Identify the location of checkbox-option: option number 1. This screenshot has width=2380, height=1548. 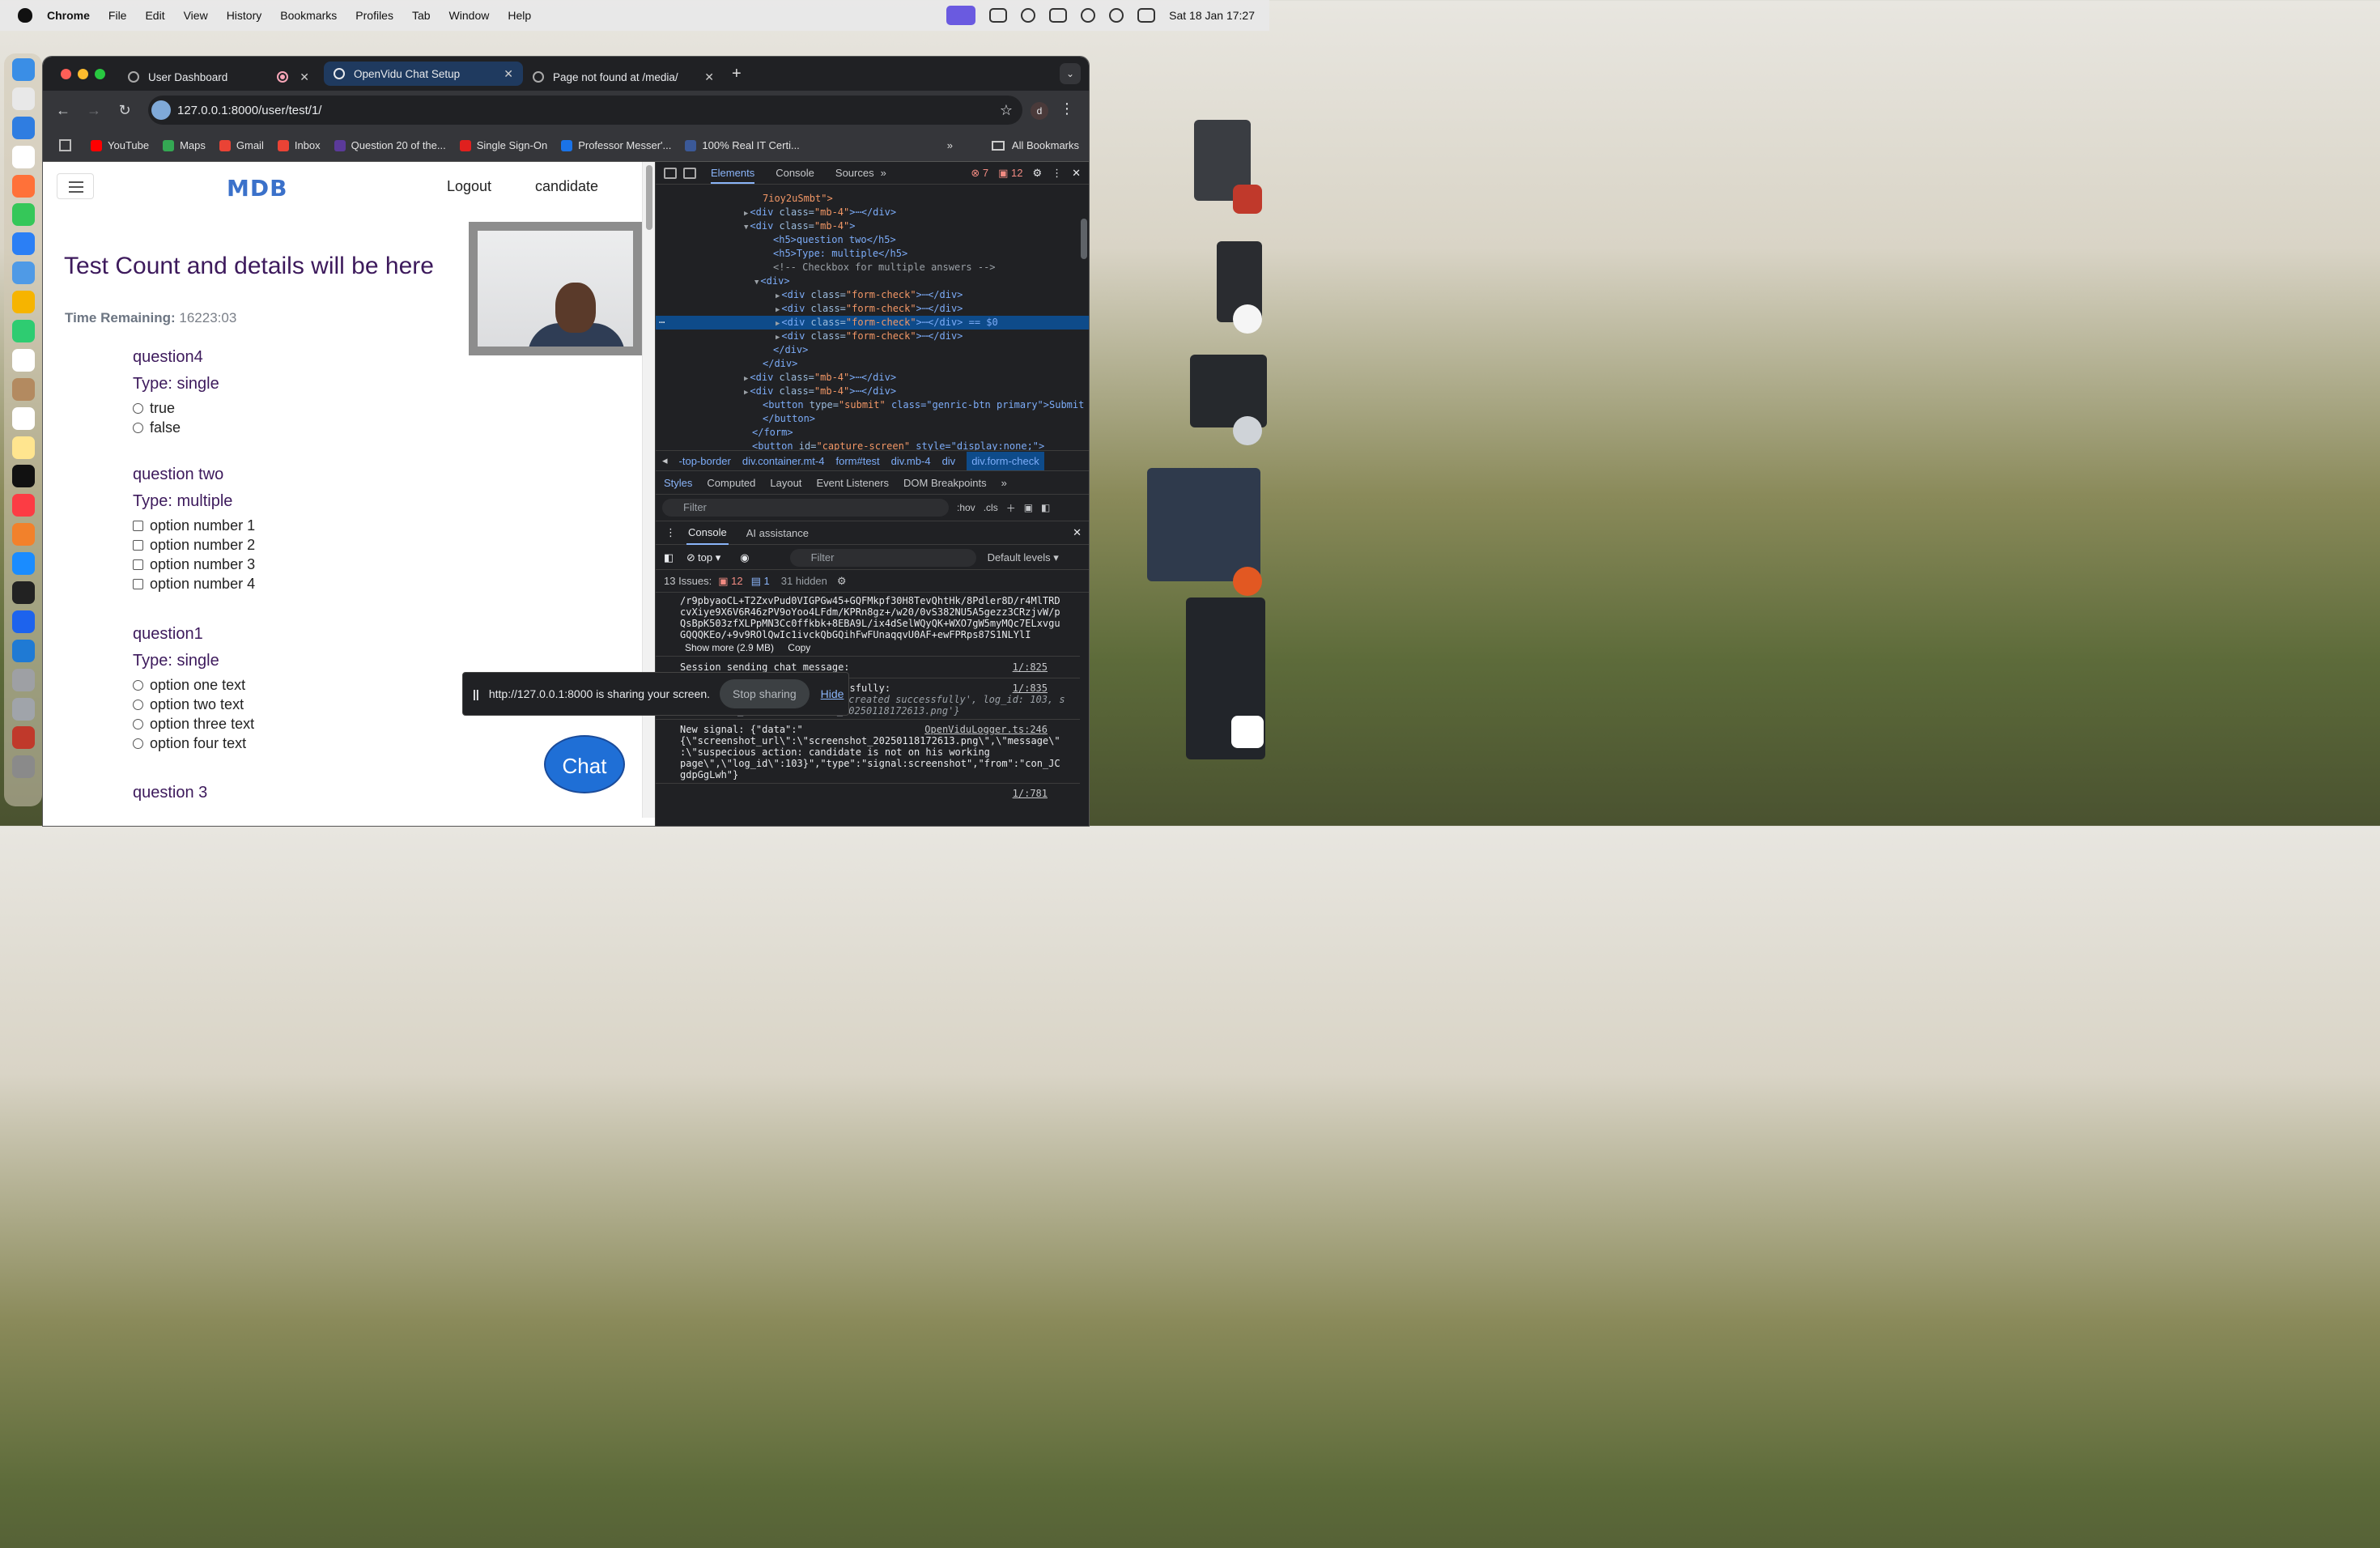
(194, 525).